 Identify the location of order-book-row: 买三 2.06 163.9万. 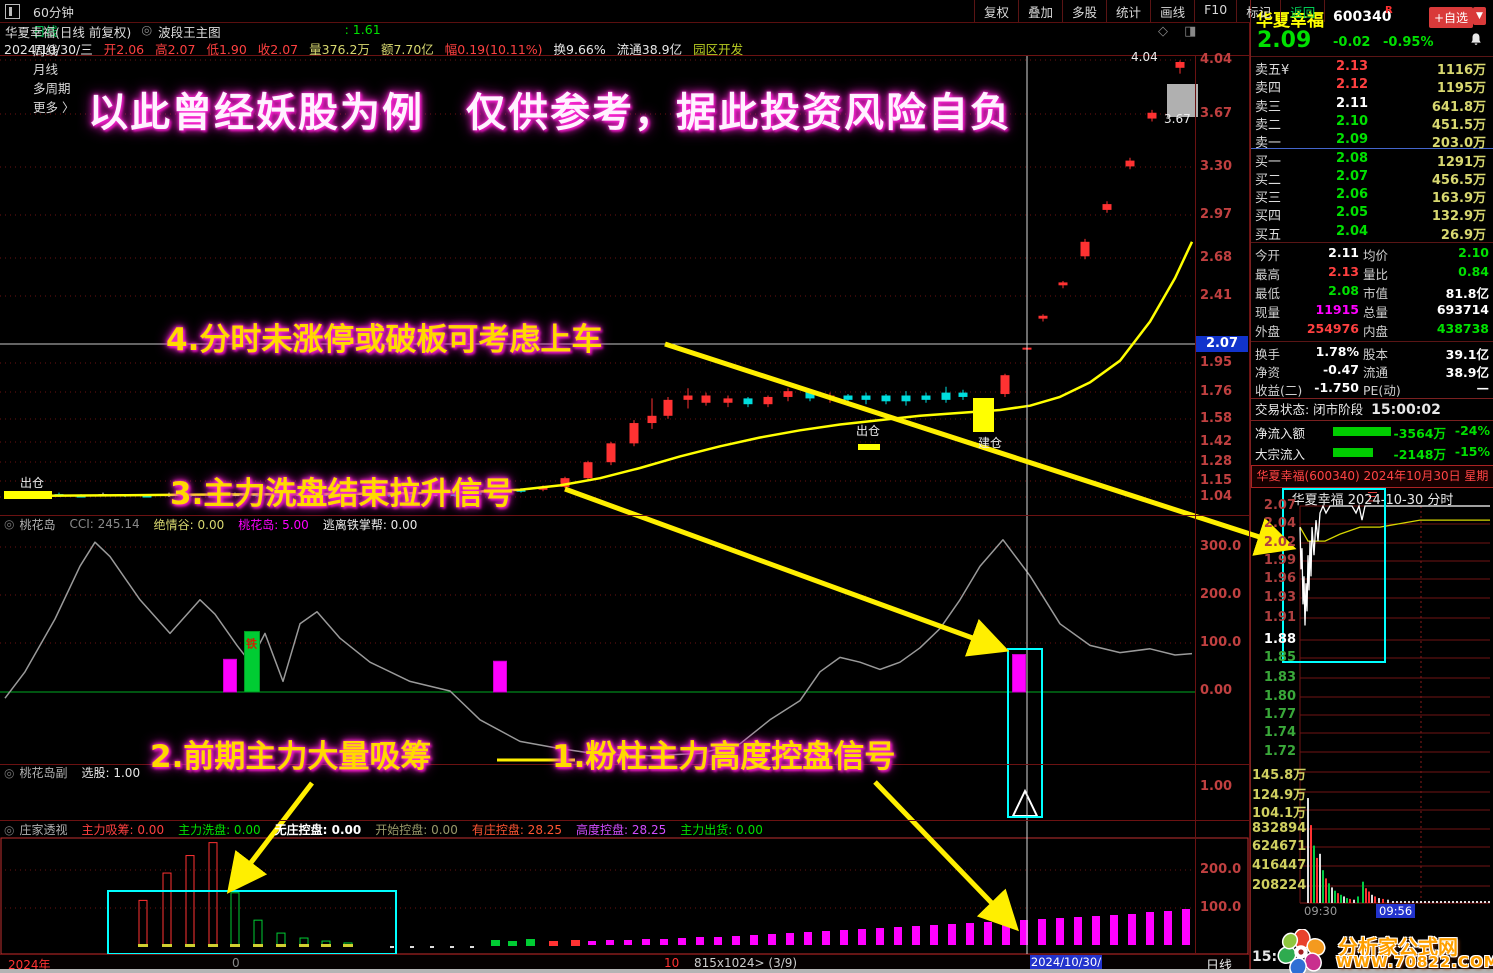
(1372, 197).